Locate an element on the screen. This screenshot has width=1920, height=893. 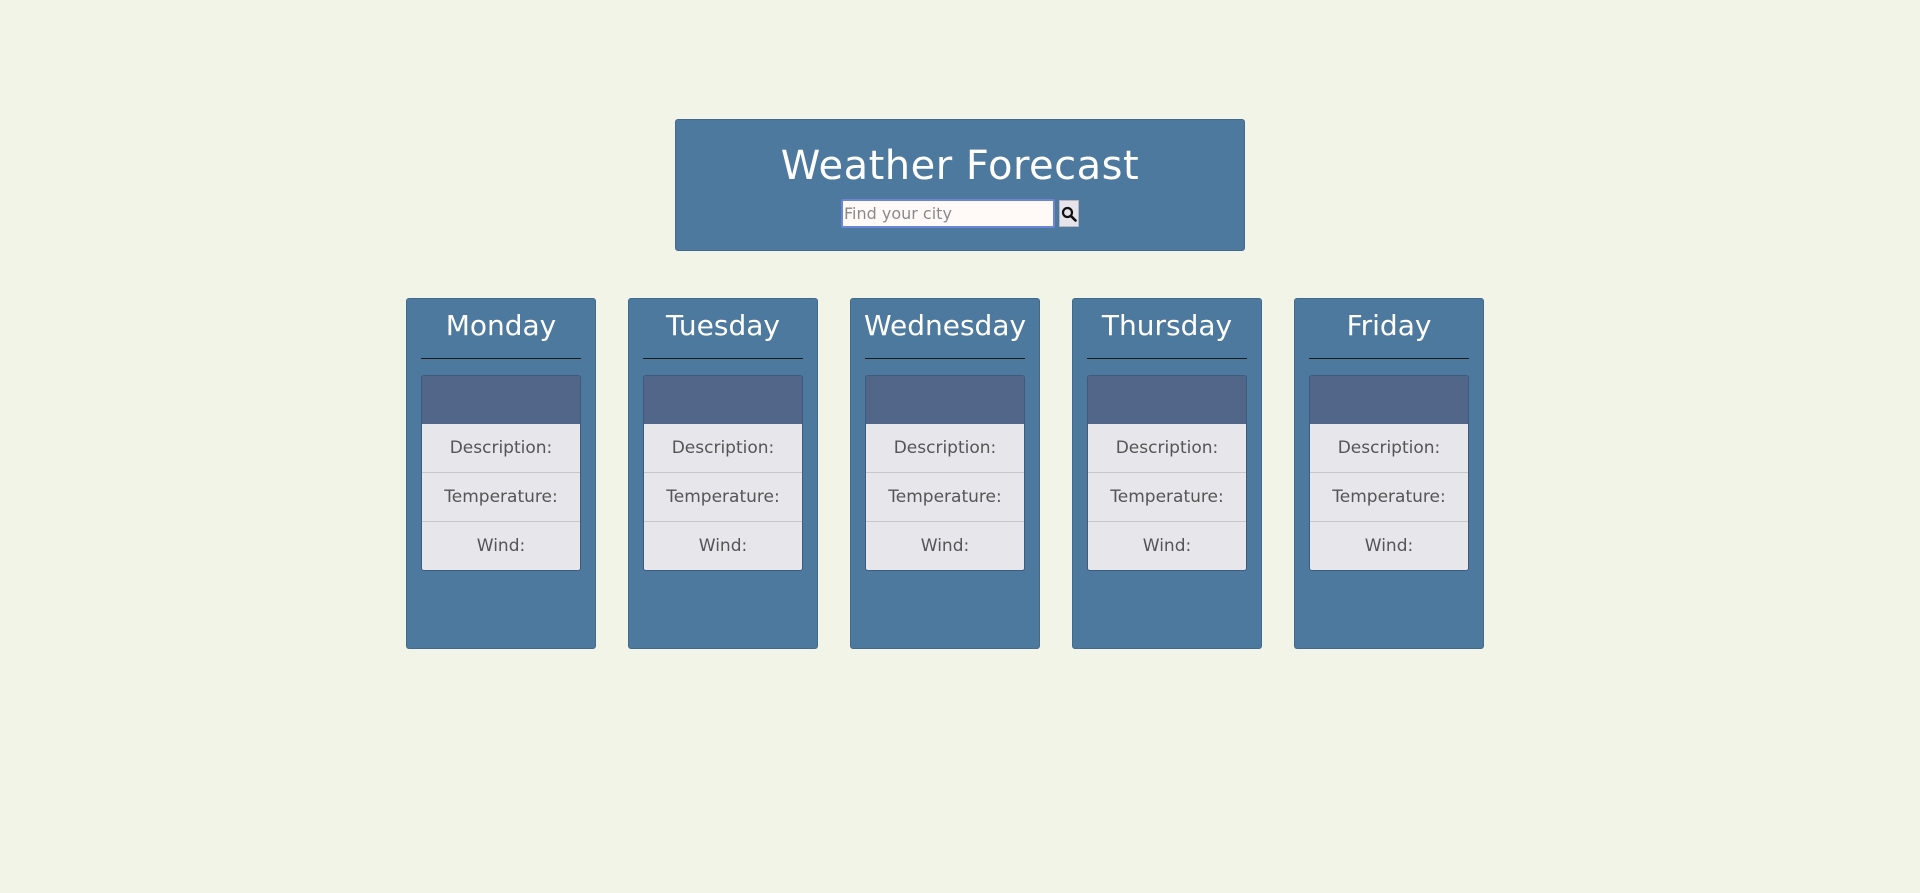
weather-header: Weather Forecast is located at coordinates (960, 185).